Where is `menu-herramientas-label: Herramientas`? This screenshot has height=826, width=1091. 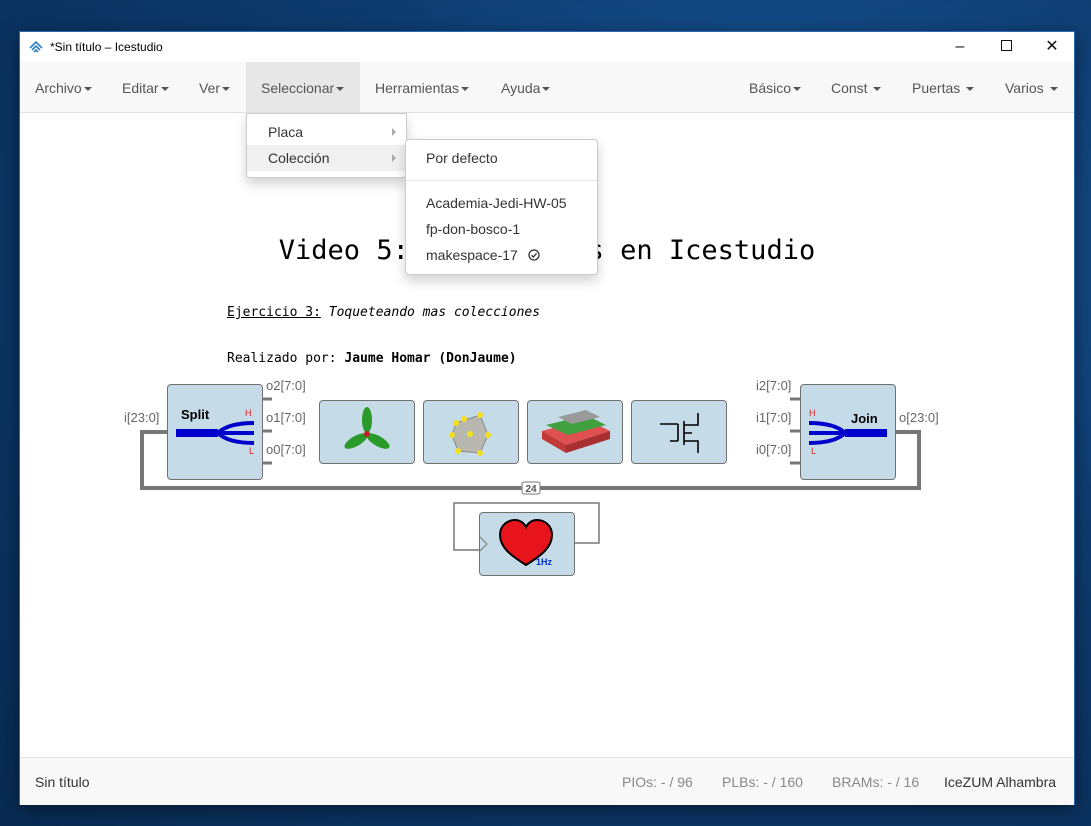 menu-herramientas-label: Herramientas is located at coordinates (417, 88).